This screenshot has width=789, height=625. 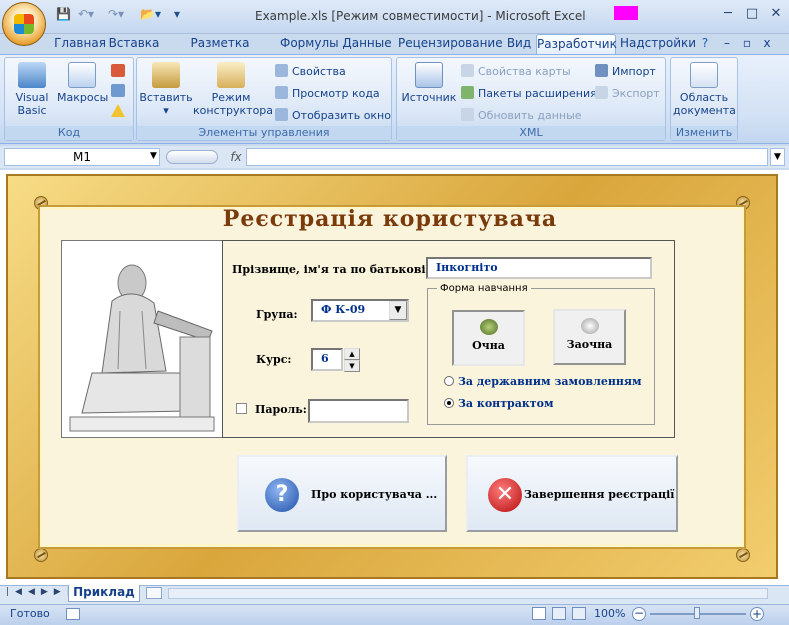 I want to click on tab-insert: Вставка, so click(x=134, y=44).